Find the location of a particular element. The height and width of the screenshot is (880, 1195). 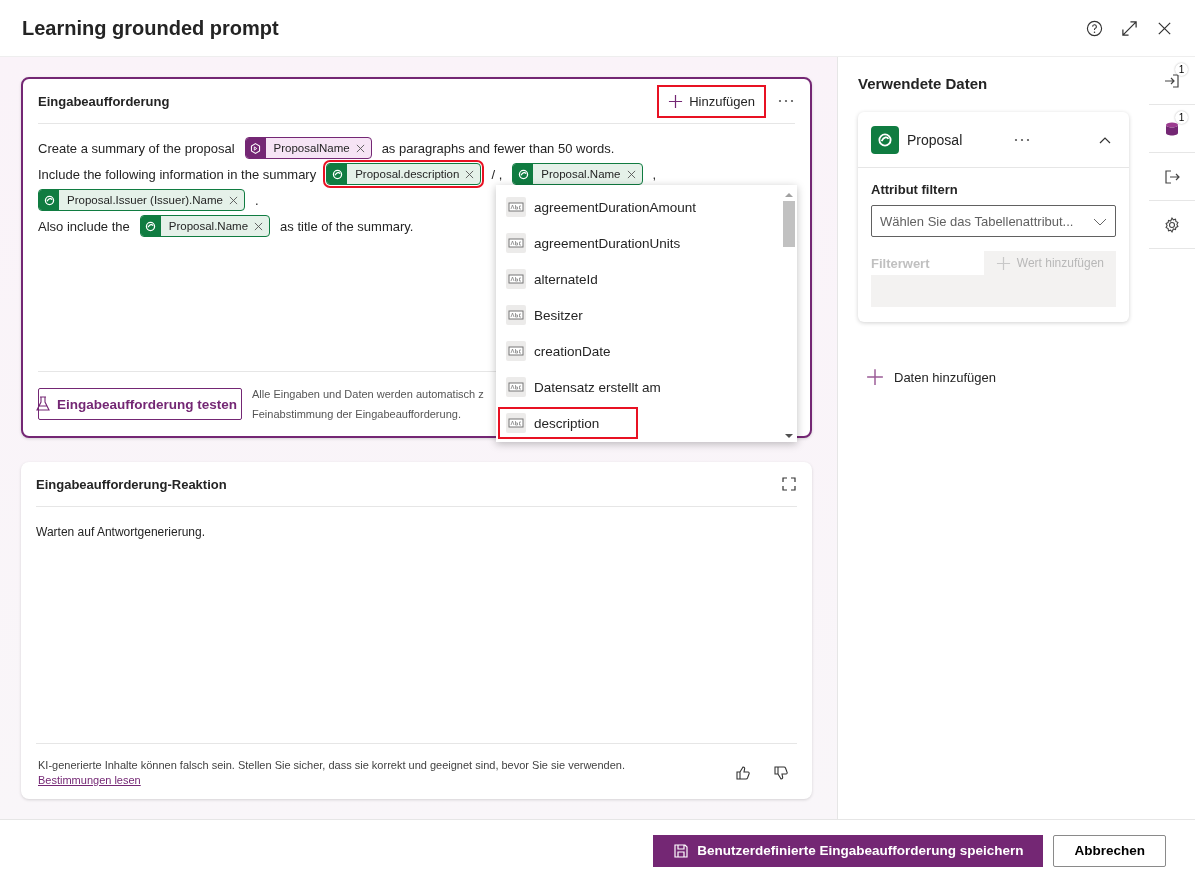

add-button: Hinzufügen is located at coordinates (711, 101).